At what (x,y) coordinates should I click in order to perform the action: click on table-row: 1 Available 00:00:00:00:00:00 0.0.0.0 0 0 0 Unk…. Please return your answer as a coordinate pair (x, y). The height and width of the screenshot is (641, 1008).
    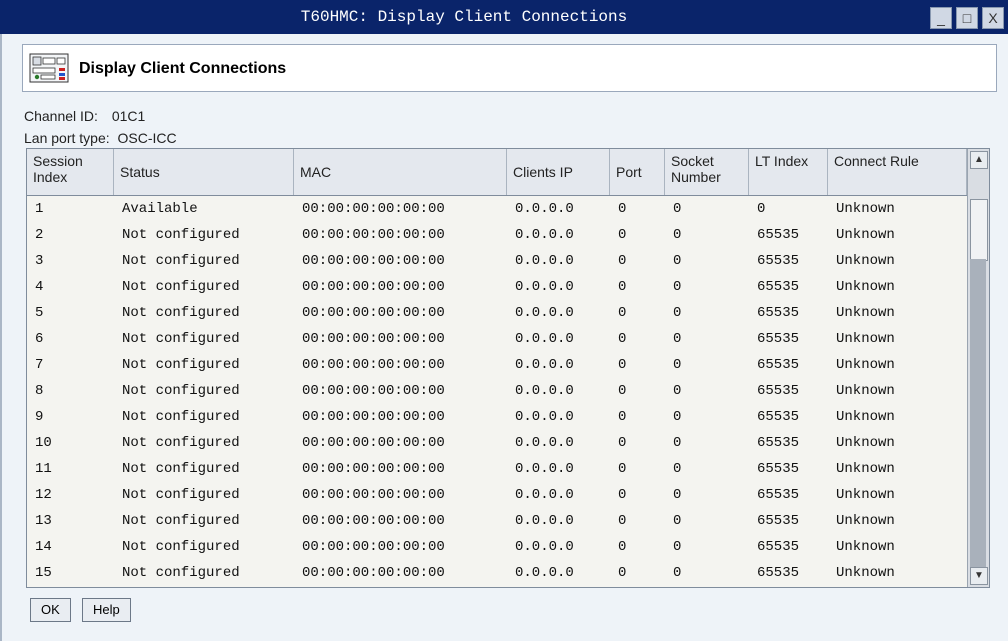
    Looking at the image, I should click on (497, 209).